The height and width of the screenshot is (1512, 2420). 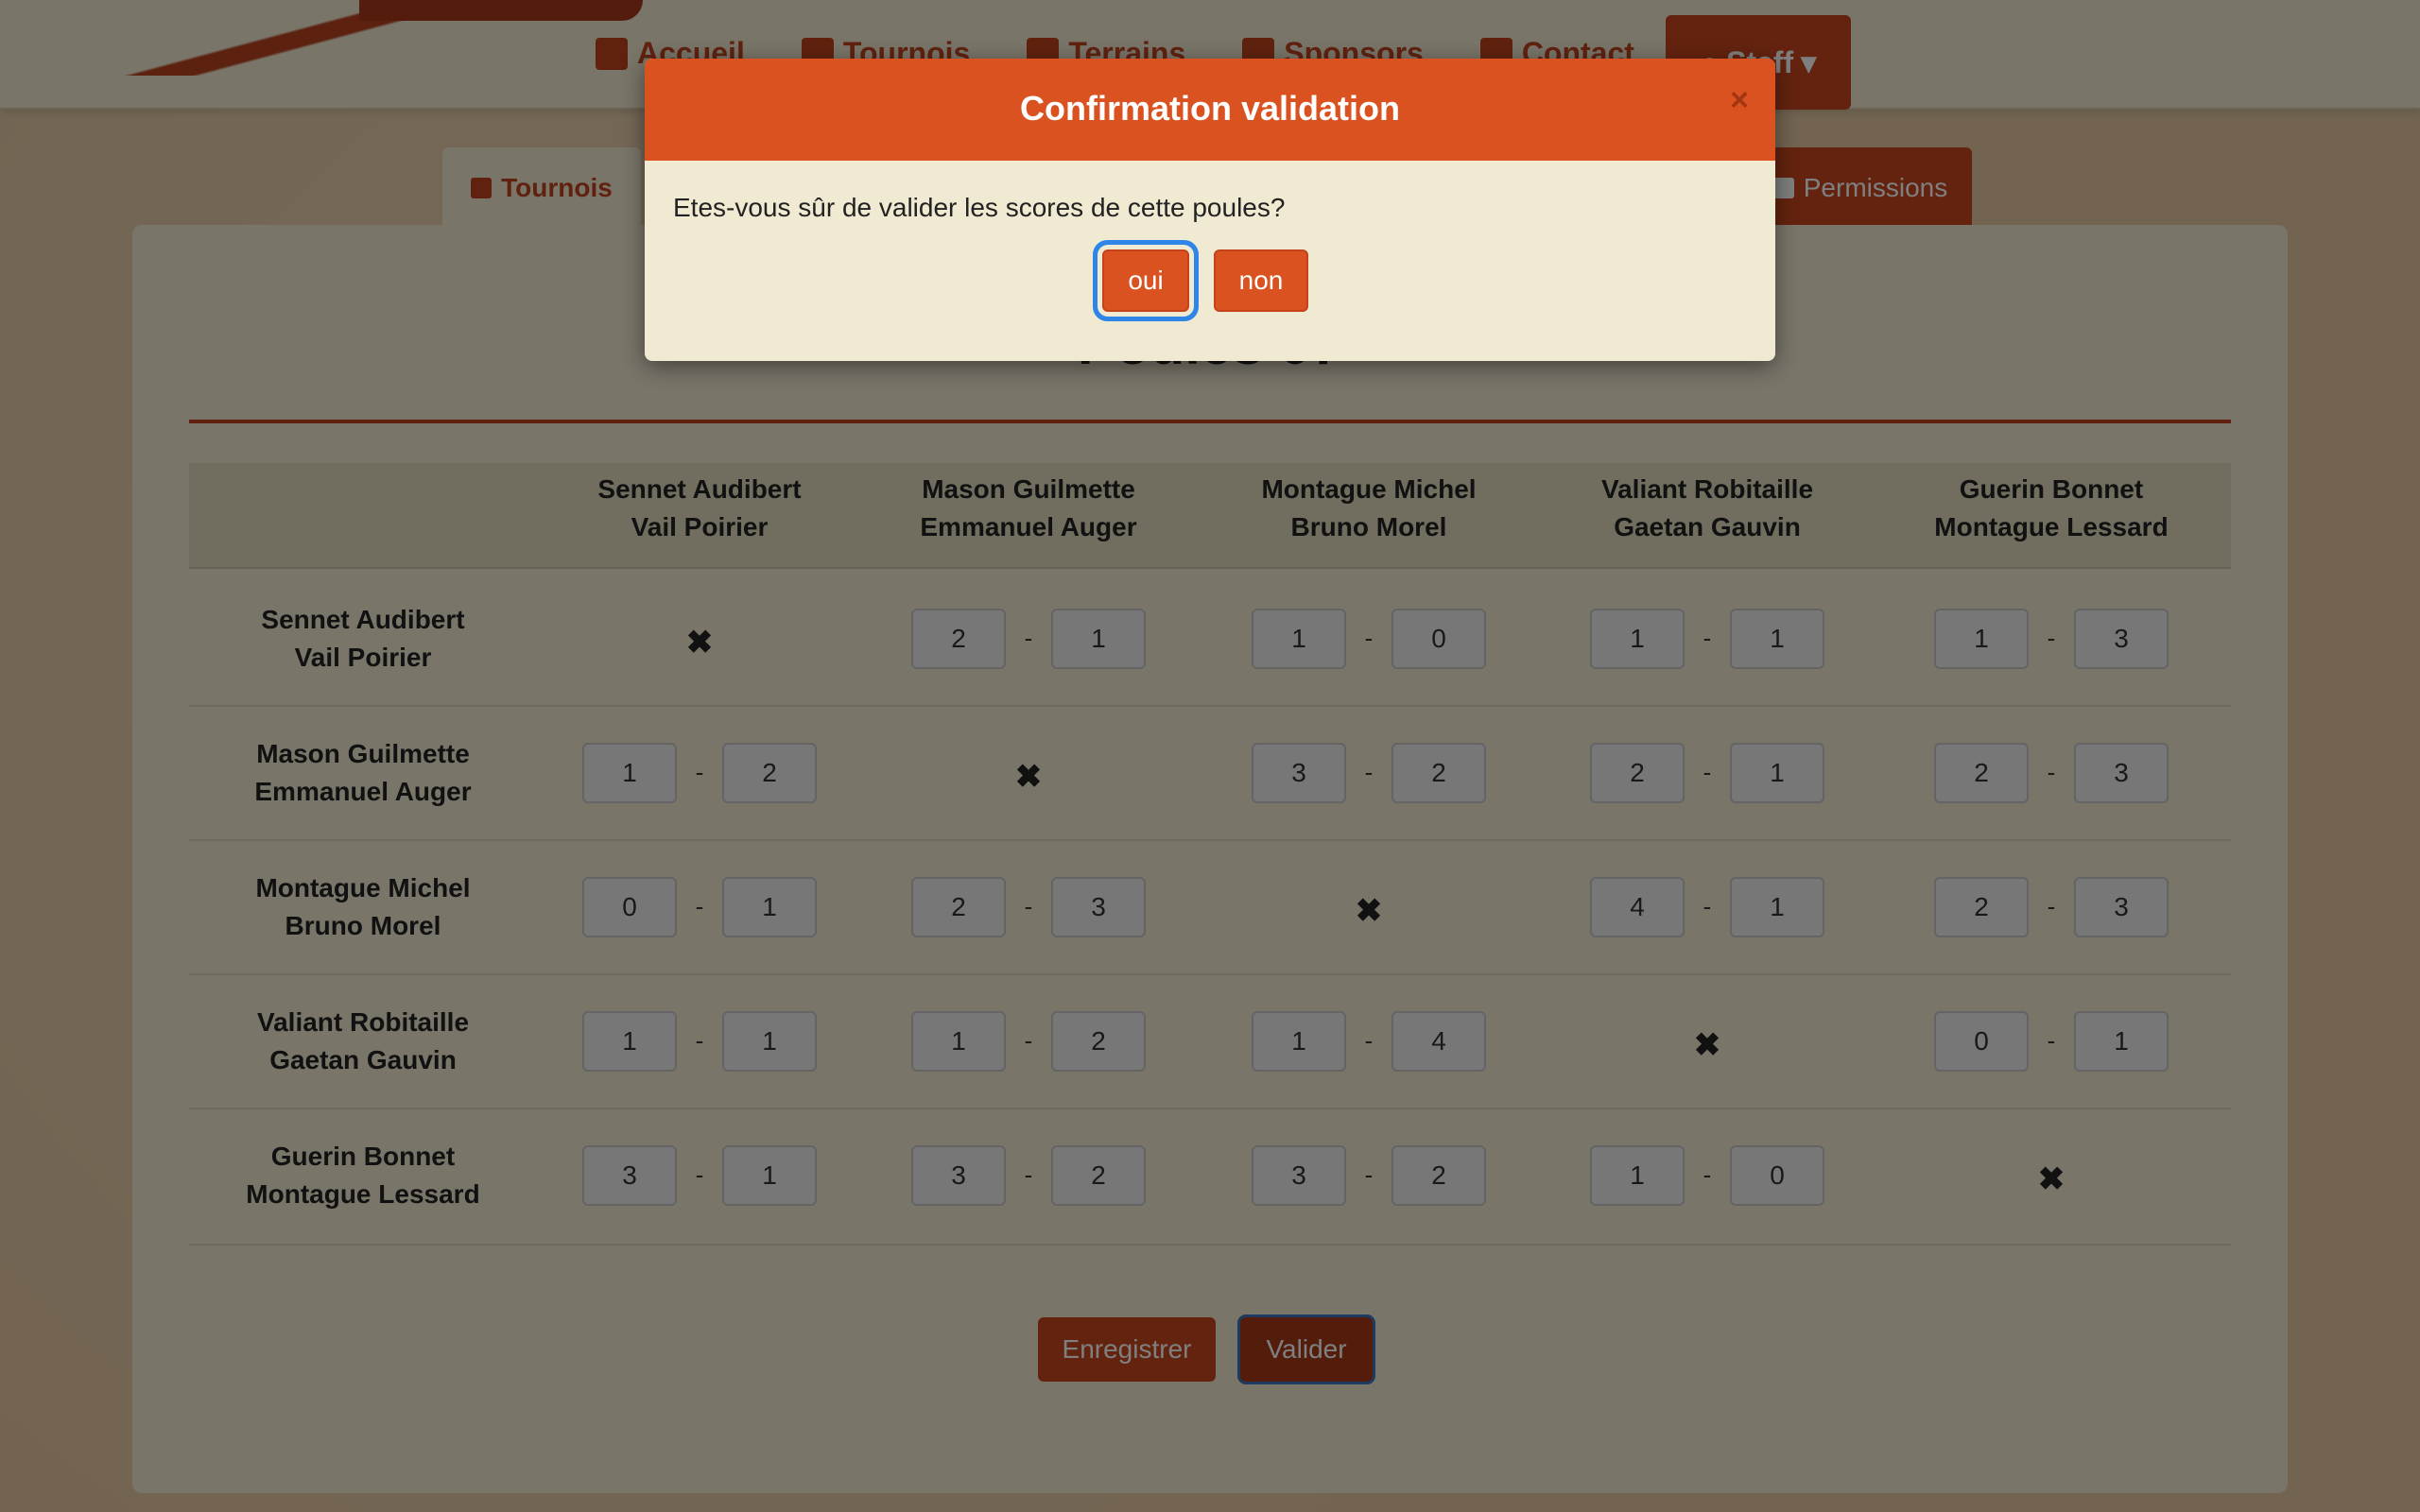 What do you see at coordinates (1261, 280) in the screenshot?
I see `confirm-no-button: non` at bounding box center [1261, 280].